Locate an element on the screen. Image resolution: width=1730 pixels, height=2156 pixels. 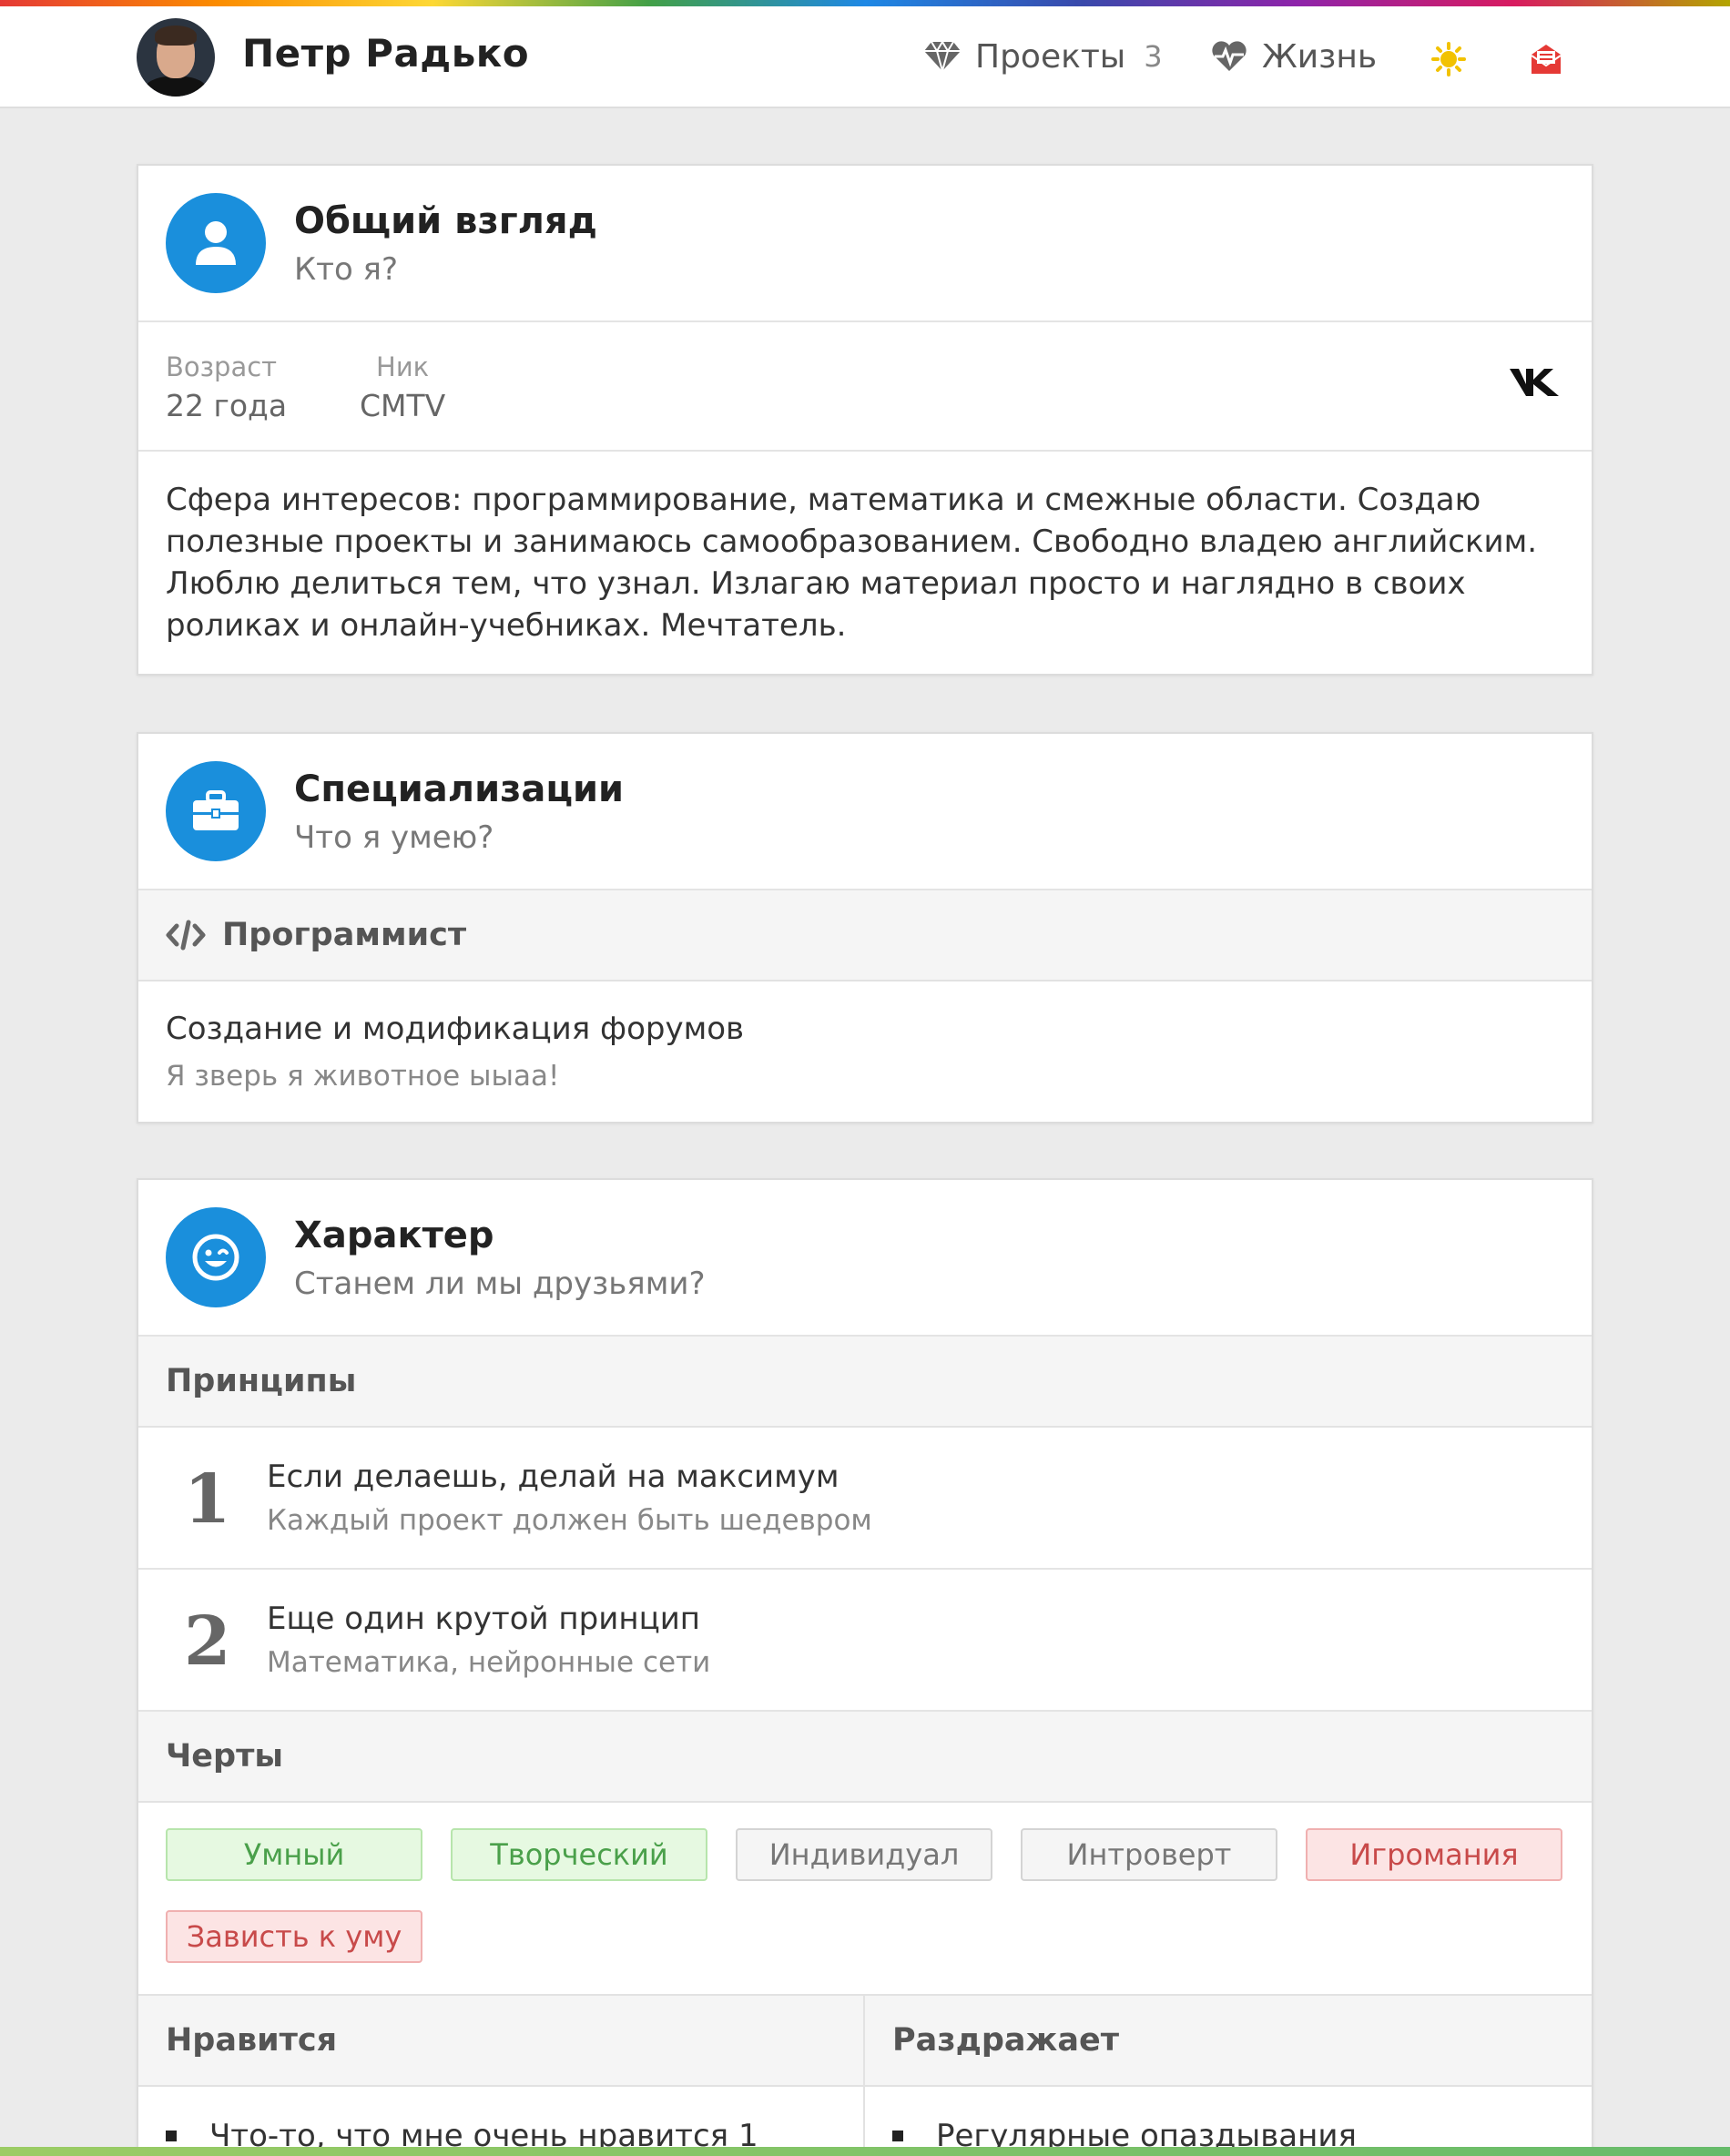
principle-number: 1 is located at coordinates (208, 1500).